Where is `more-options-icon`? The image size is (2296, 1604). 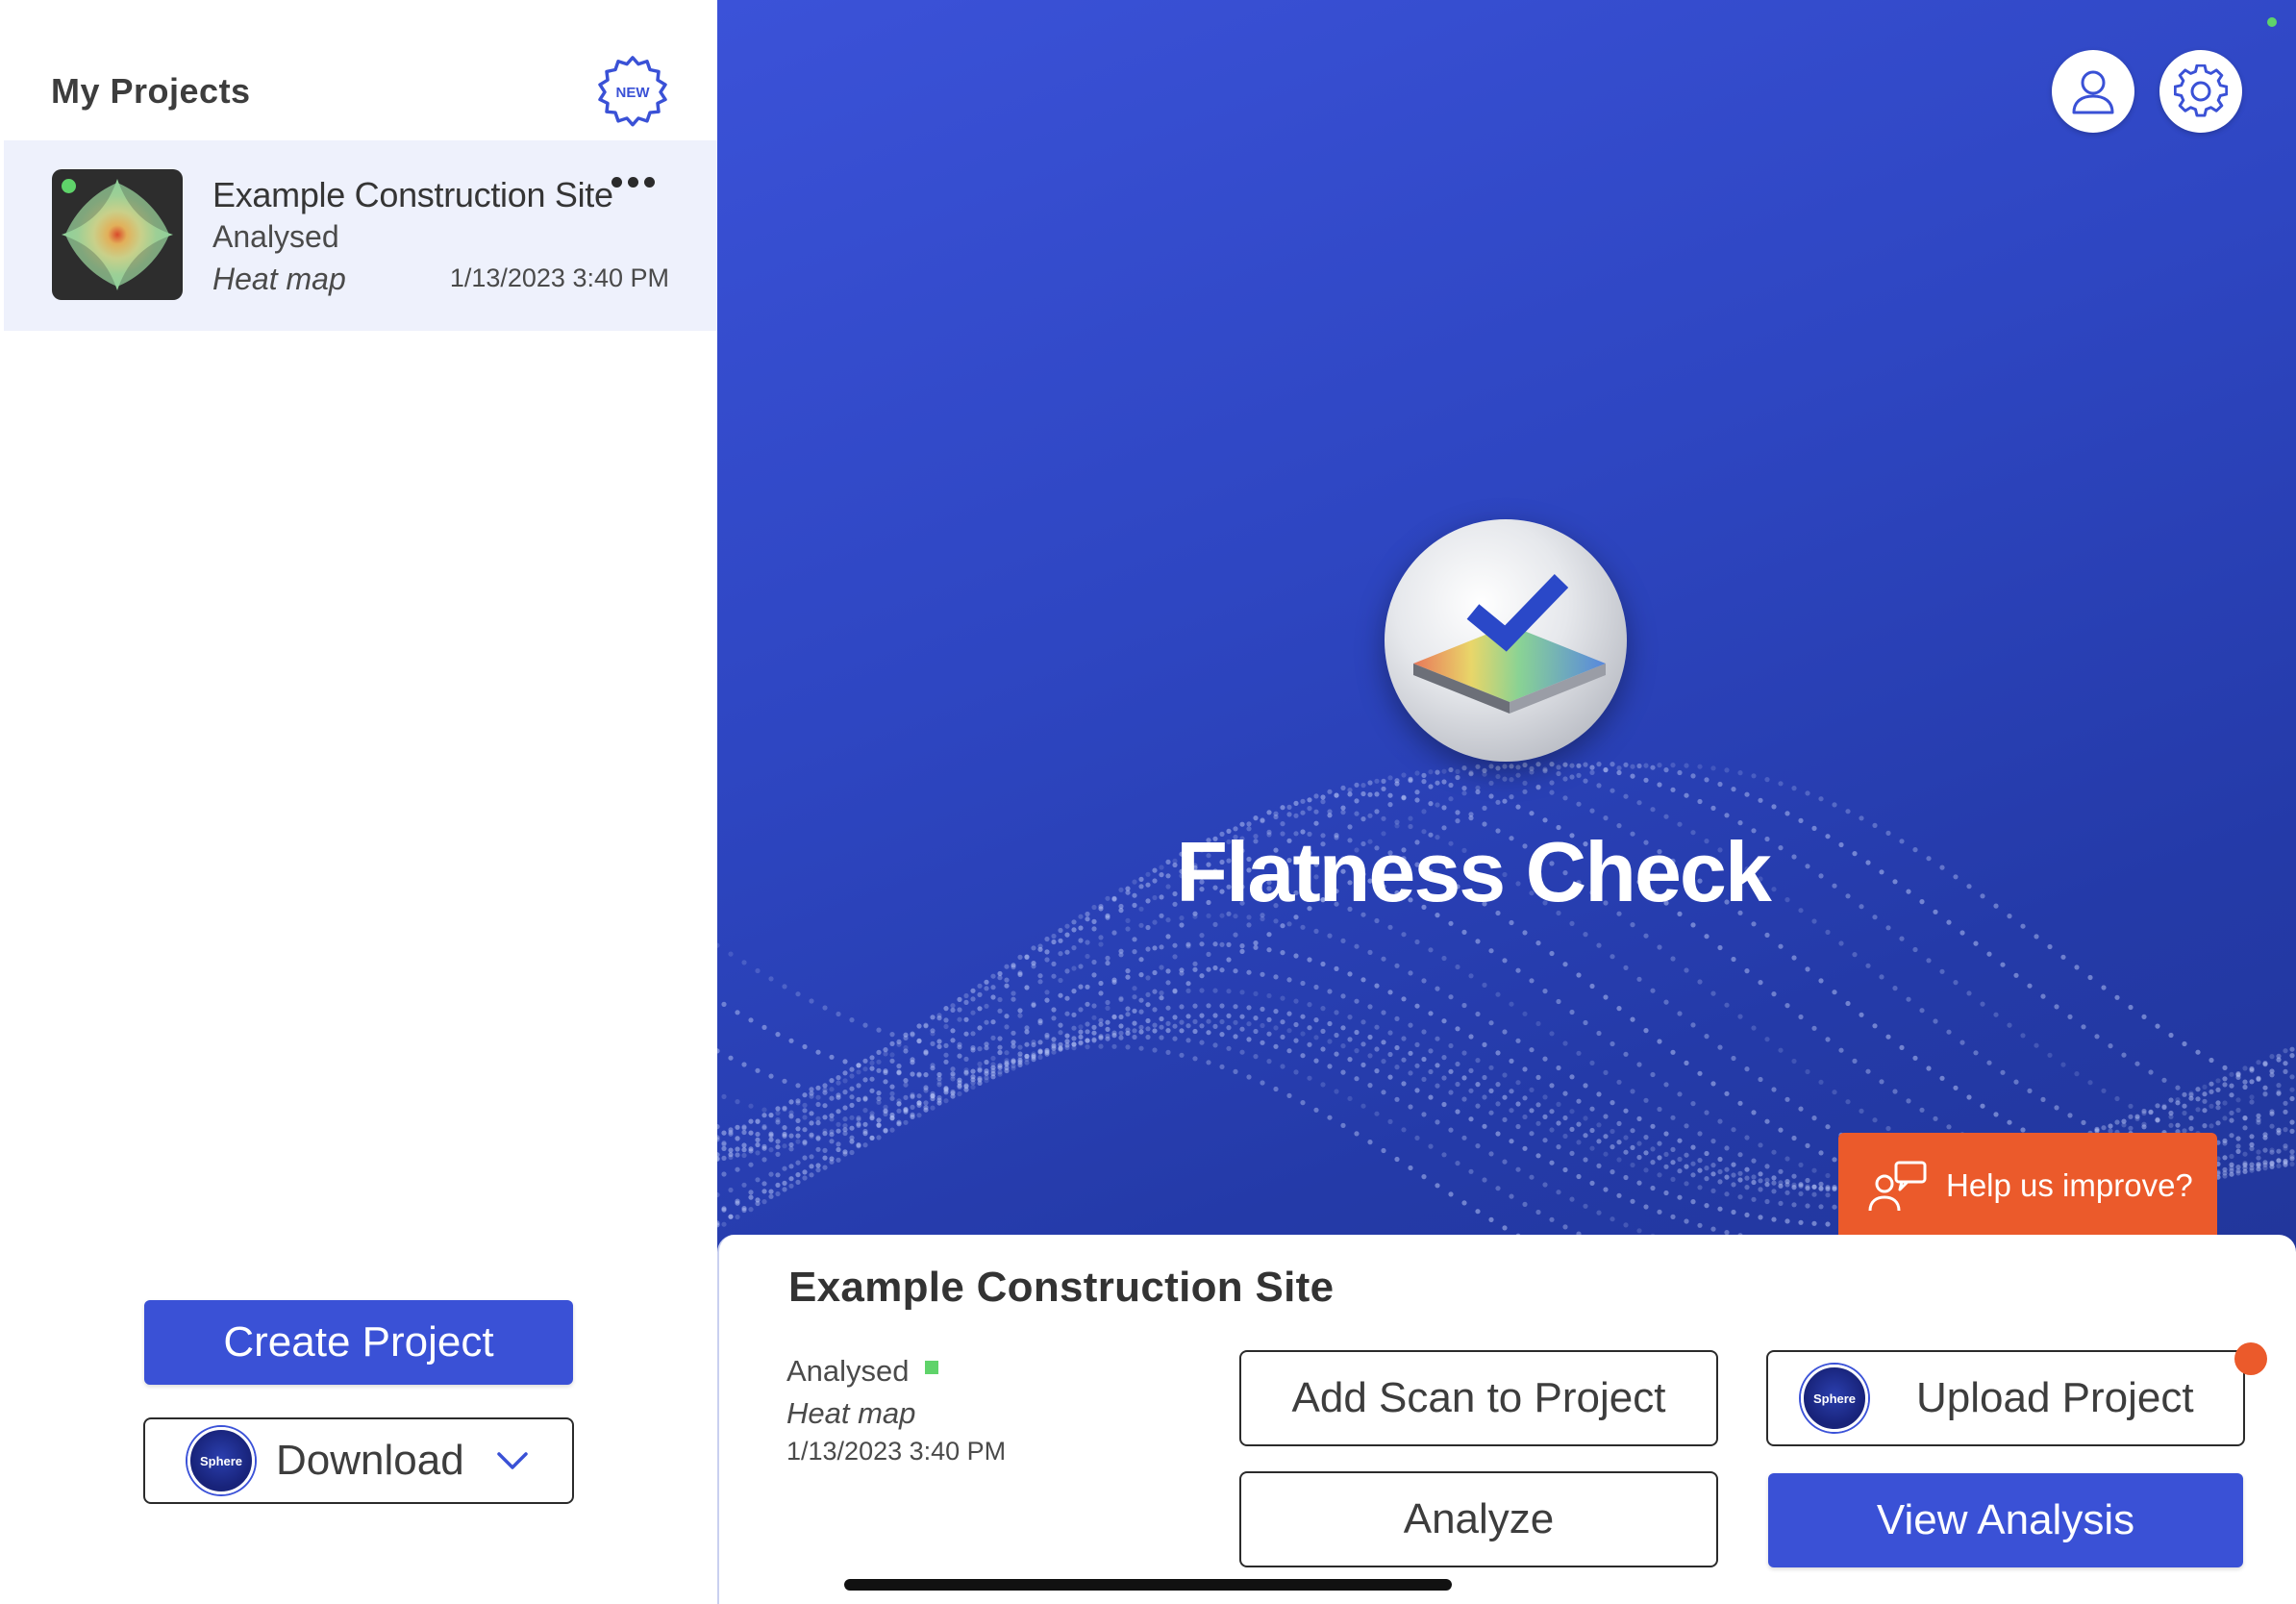 more-options-icon is located at coordinates (636, 186).